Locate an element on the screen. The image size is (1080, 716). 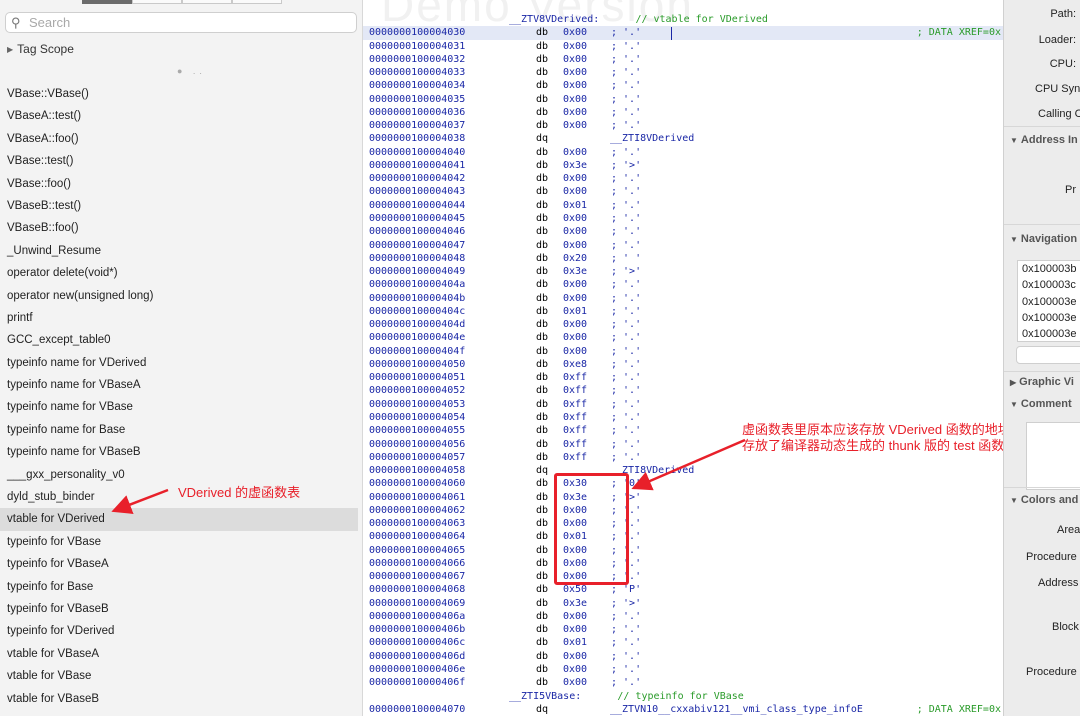
disasm-line: 0000000100004065 db 0x00; '.' is located at coordinates (683, 550).